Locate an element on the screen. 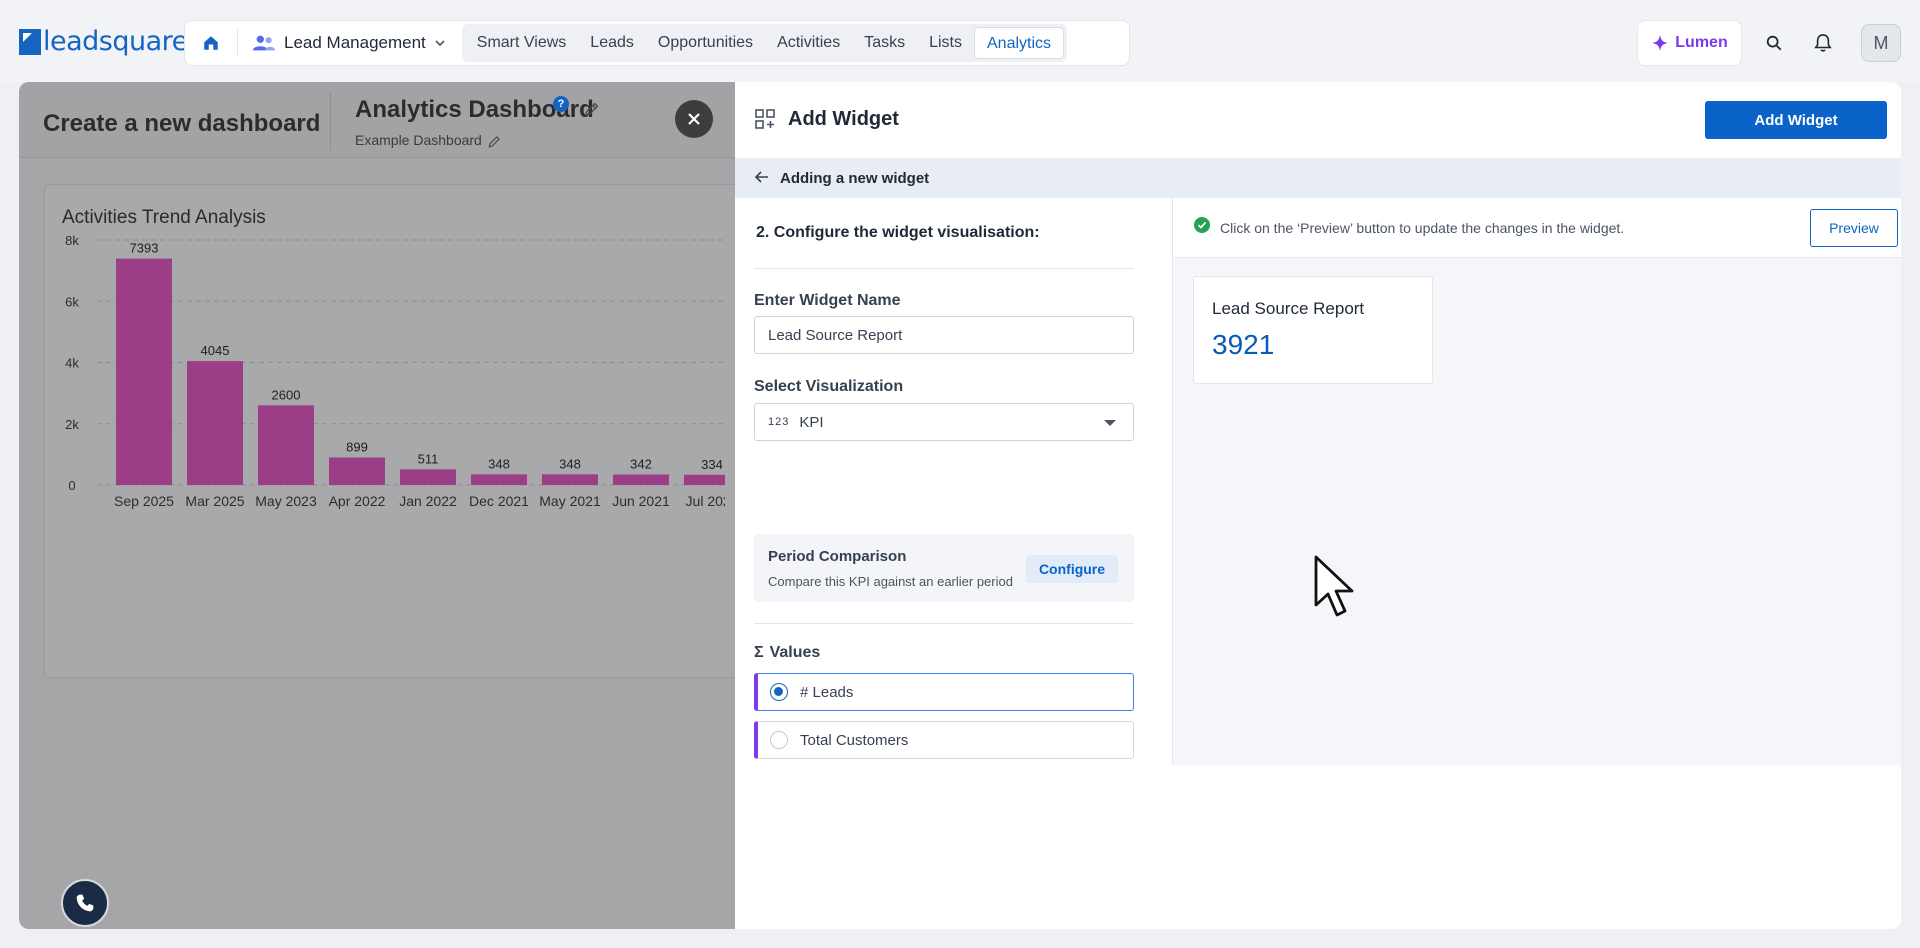 The width and height of the screenshot is (1920, 948). chart-data-label: 2600 is located at coordinates (286, 394).